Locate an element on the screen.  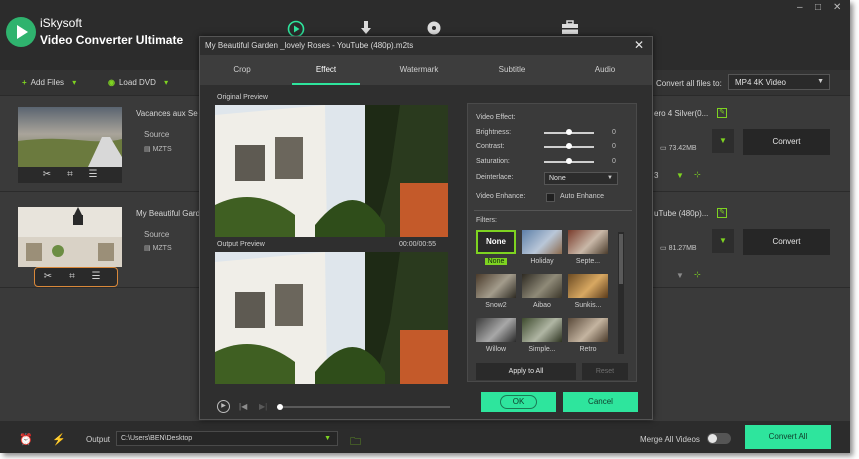
tab-crop: Crop is located at coordinates (242, 70).